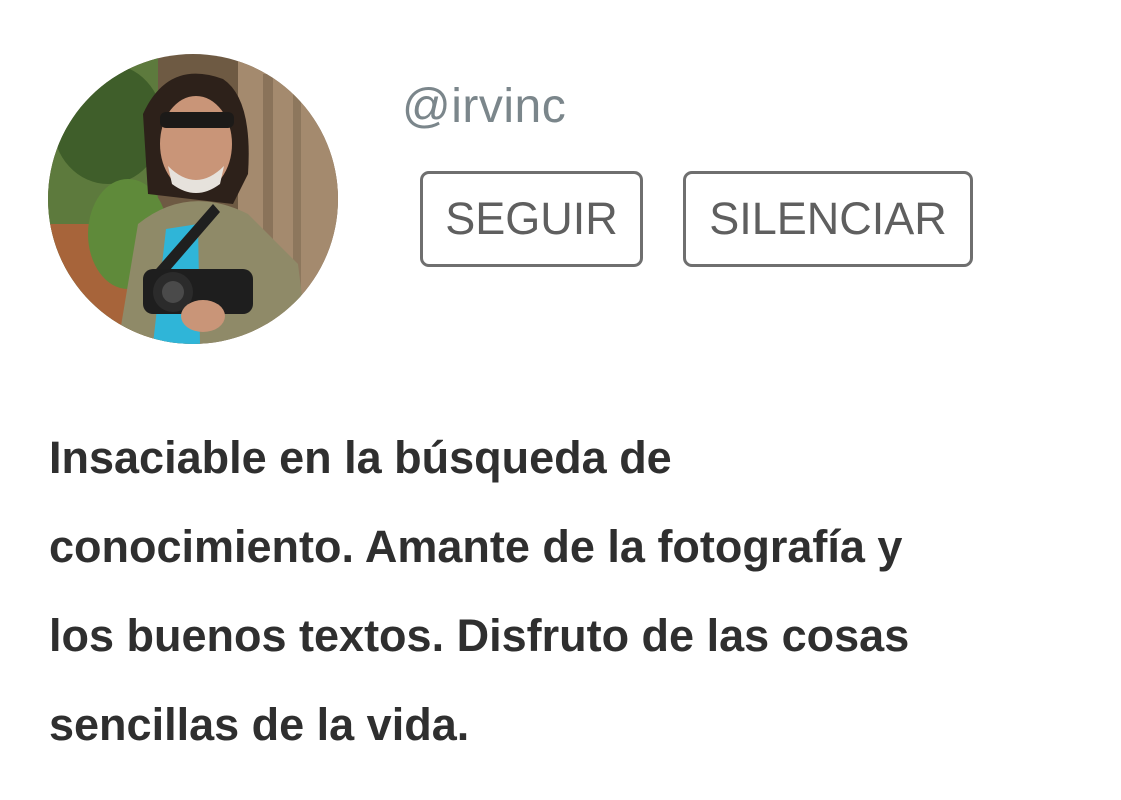 The width and height of the screenshot is (1121, 800). Describe the element at coordinates (484, 106) in the screenshot. I see `username: @irvinc` at that location.